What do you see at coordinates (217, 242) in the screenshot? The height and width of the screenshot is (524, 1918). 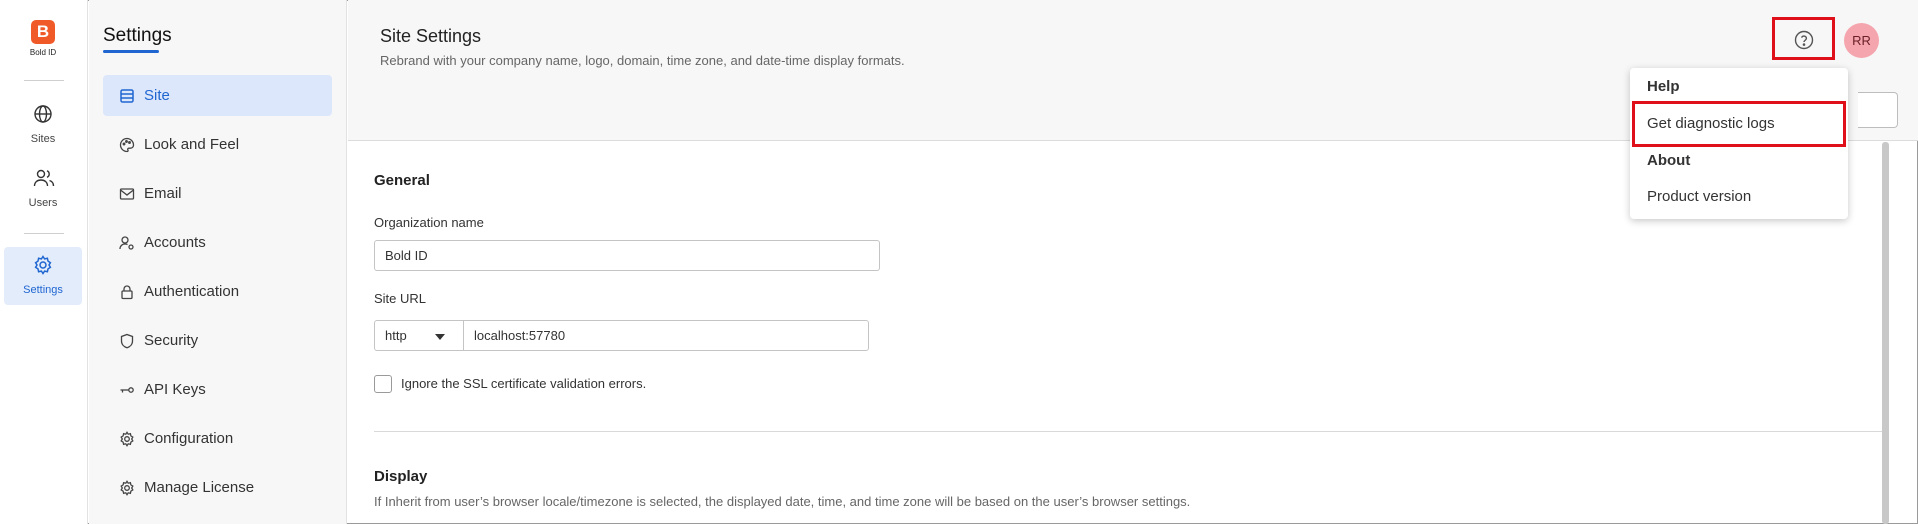 I see `sidebar-item-accounts: Accounts` at bounding box center [217, 242].